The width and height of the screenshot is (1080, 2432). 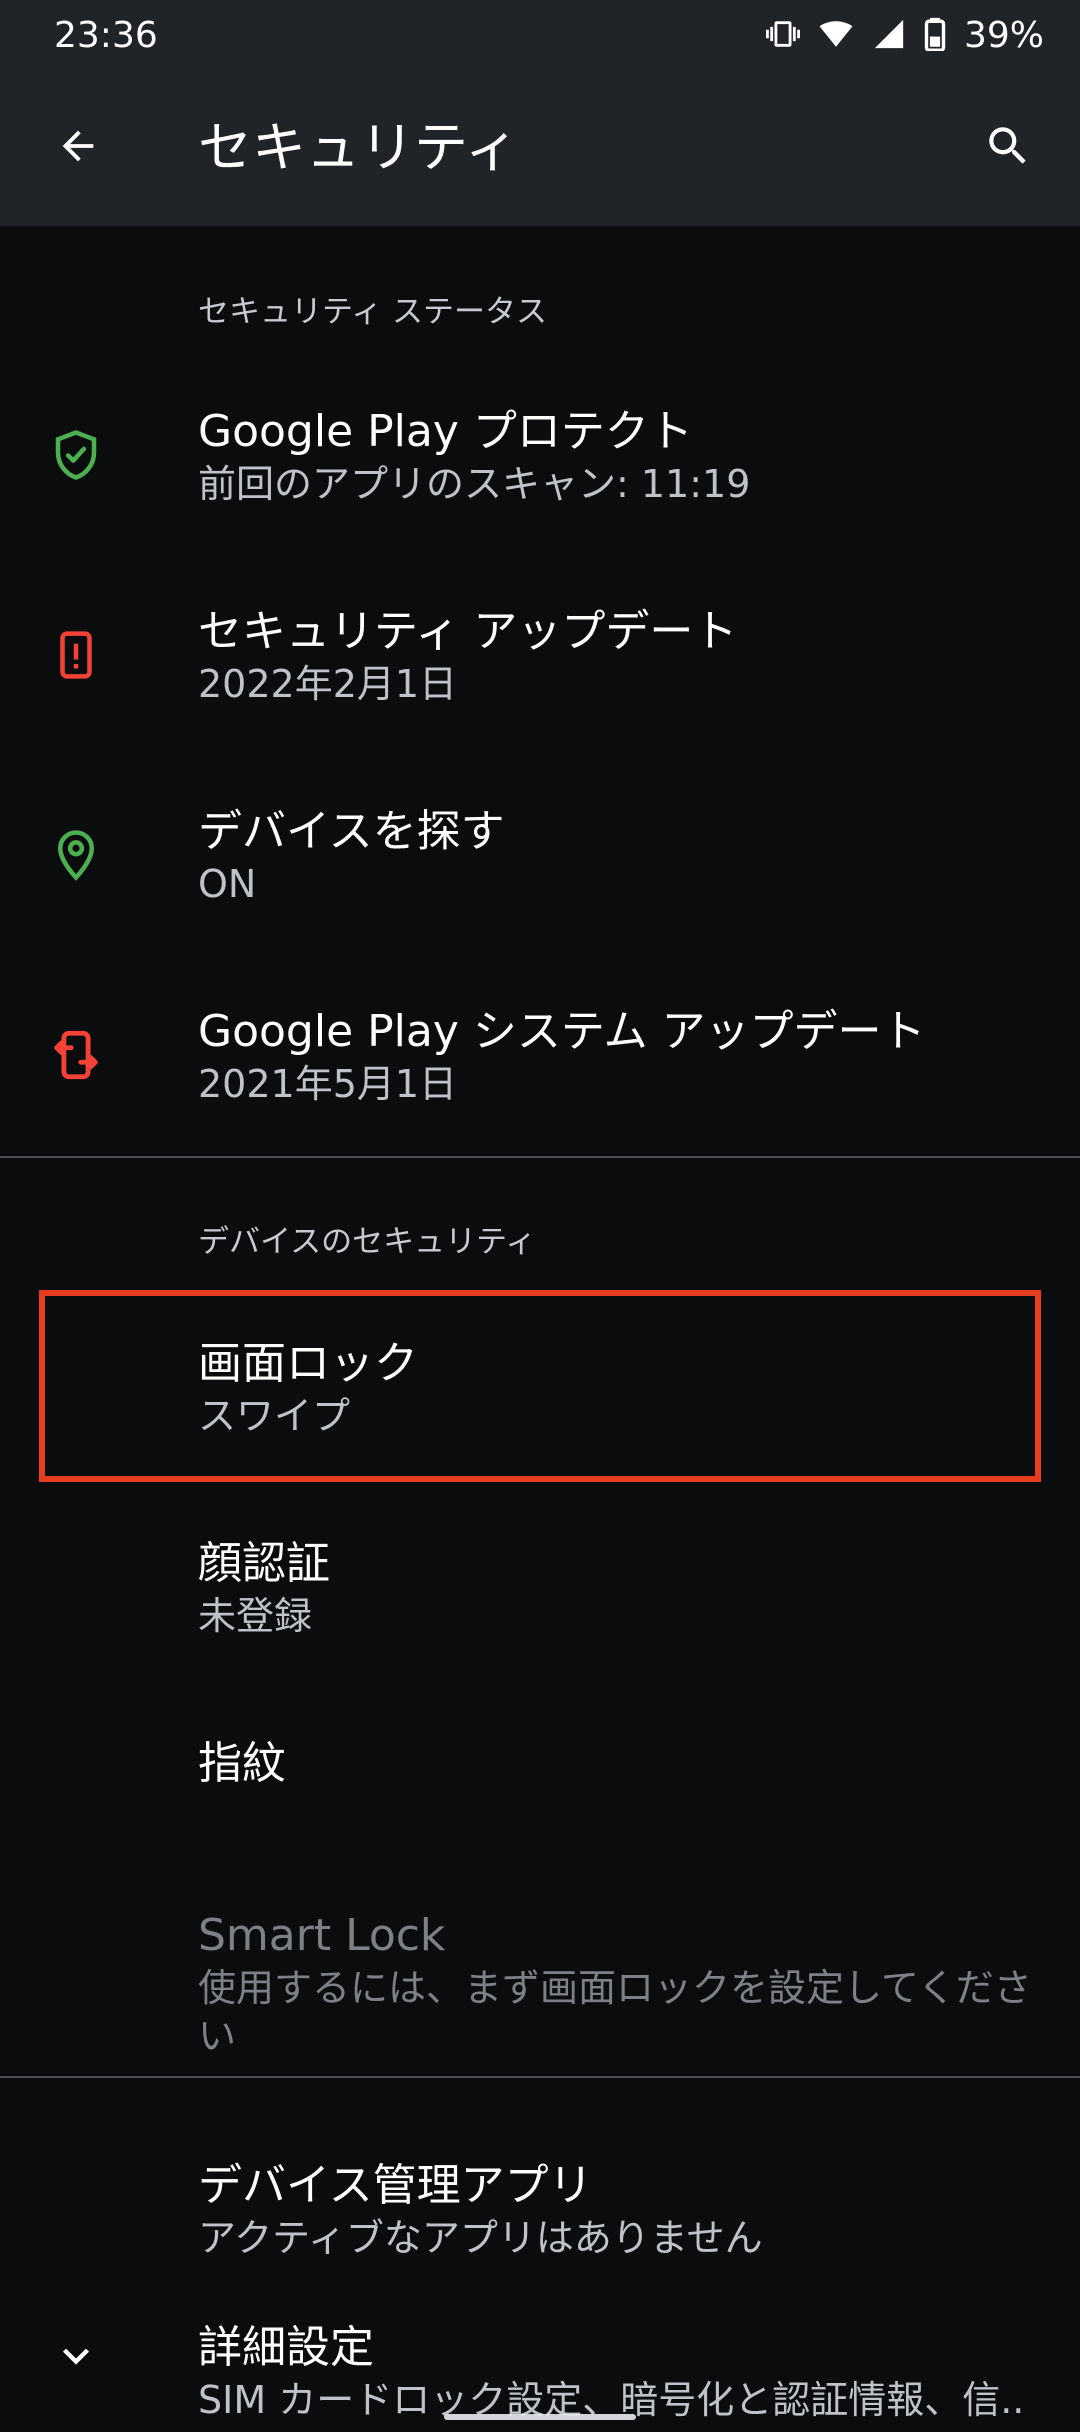 What do you see at coordinates (1003, 35) in the screenshot?
I see `battery-percentage: 39%` at bounding box center [1003, 35].